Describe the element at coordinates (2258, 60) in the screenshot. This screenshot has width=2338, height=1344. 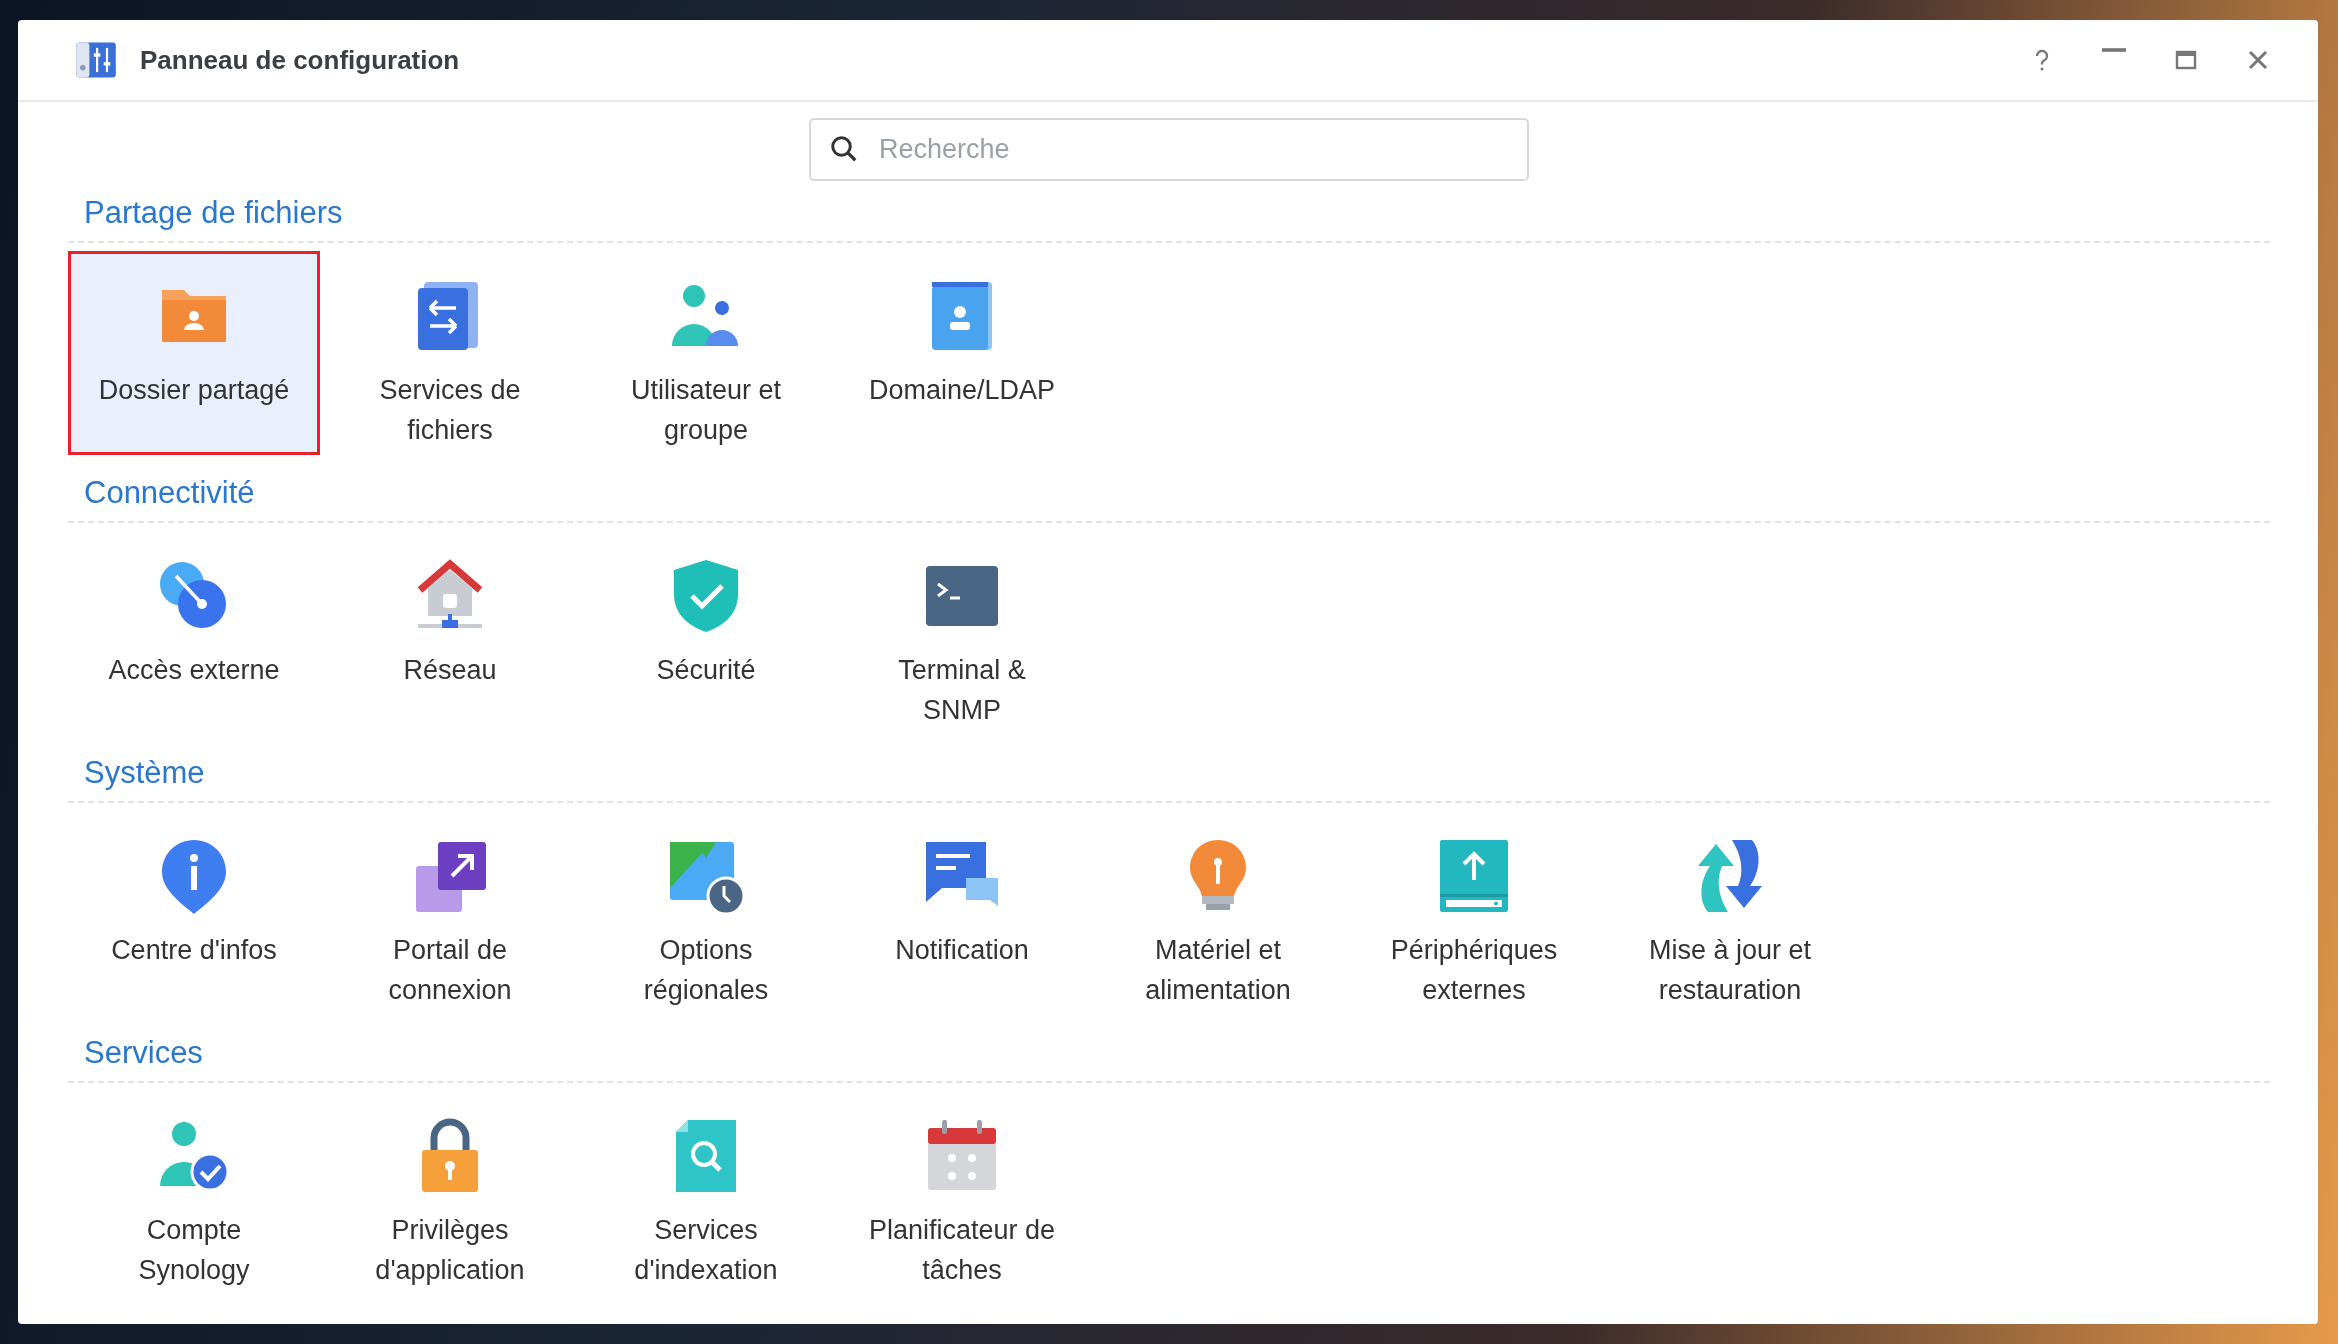
I see `close-icon` at that location.